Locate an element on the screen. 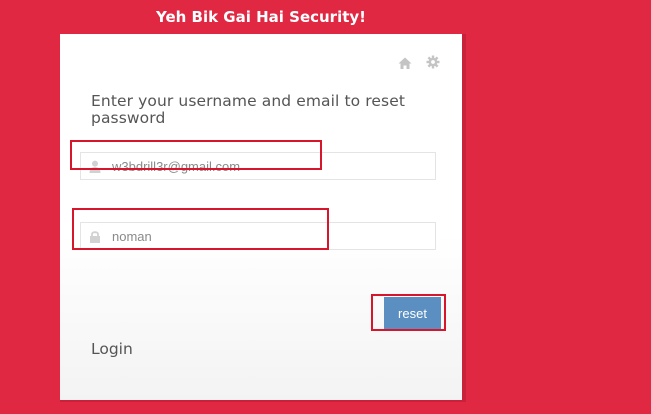 This screenshot has height=414, width=651. username-highlight-box is located at coordinates (200, 229).